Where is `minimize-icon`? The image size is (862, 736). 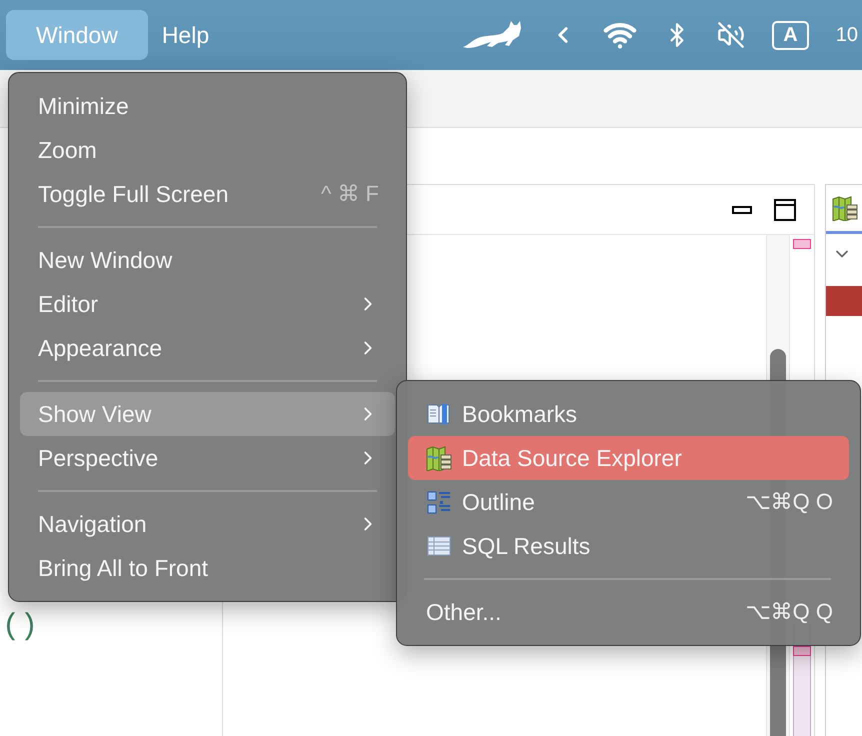 minimize-icon is located at coordinates (742, 210).